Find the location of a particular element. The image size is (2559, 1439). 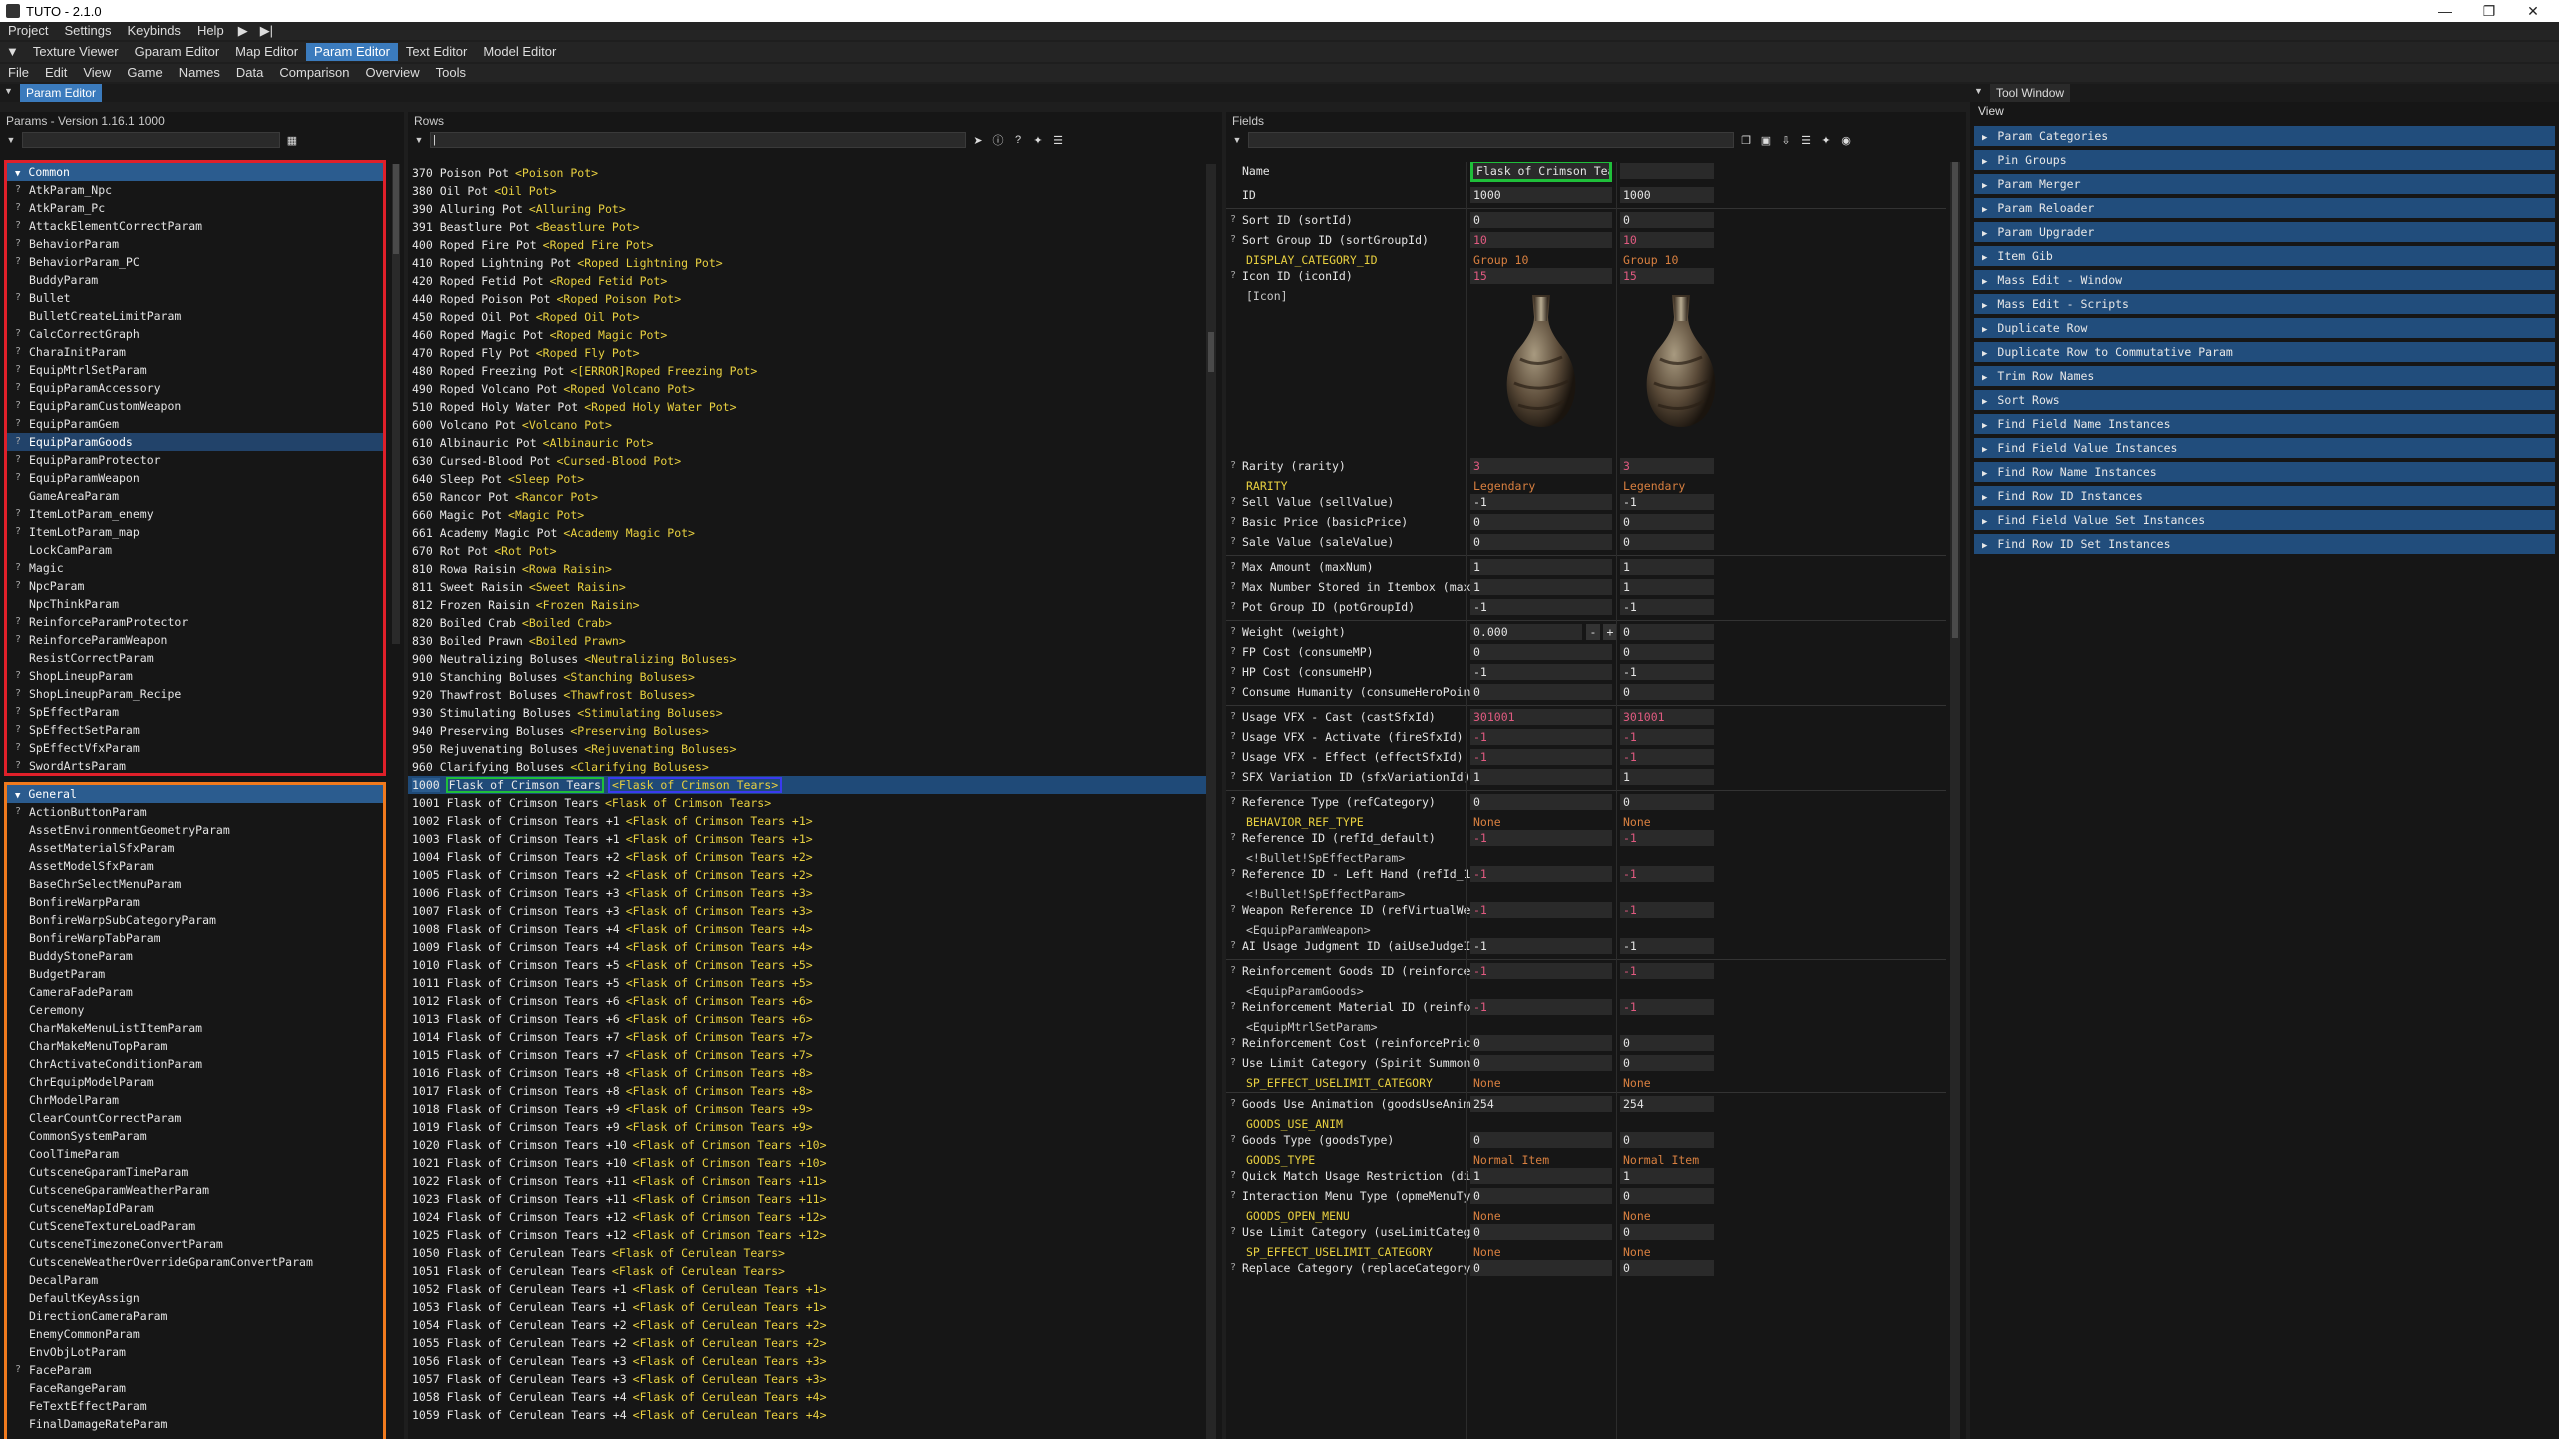

list-item: CutSceneTextureLoadParam is located at coordinates (195, 1226).